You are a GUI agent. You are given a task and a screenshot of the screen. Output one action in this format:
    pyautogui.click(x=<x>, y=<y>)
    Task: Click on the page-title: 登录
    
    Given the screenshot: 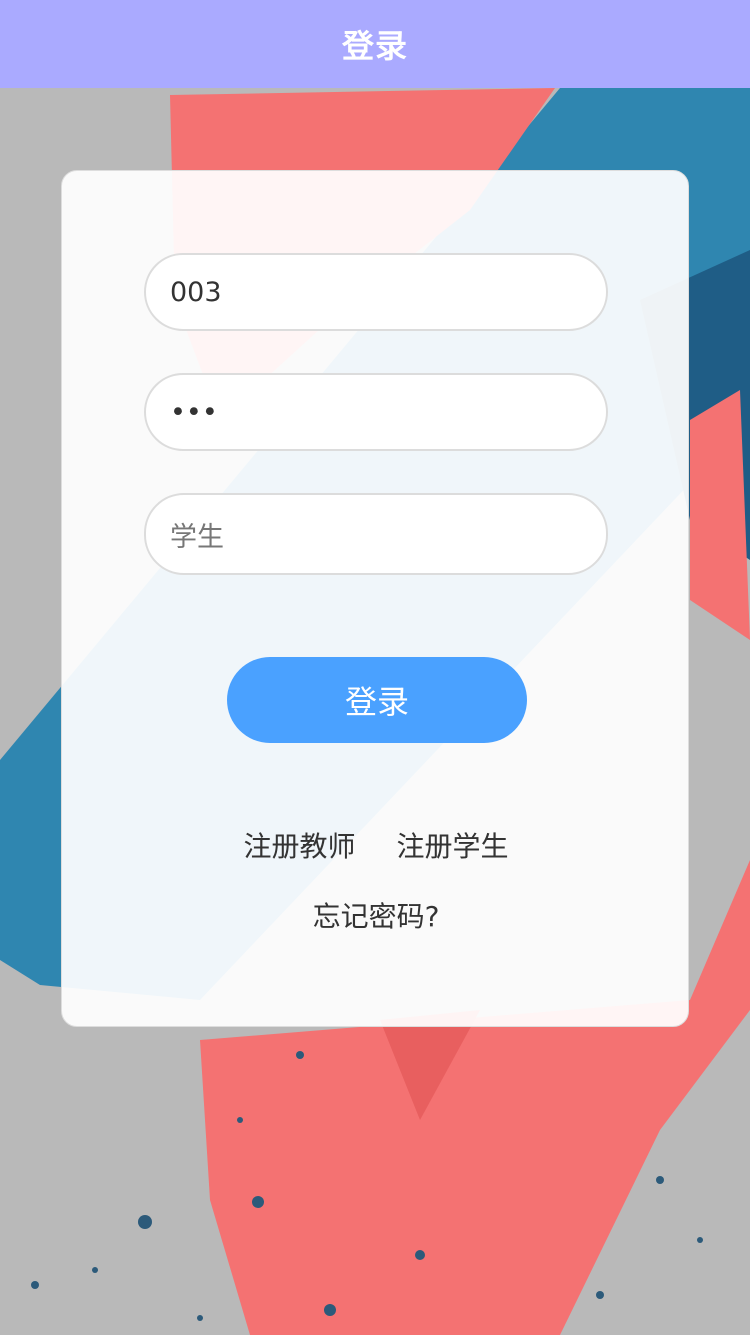 What is the action you would take?
    pyautogui.click(x=374, y=46)
    